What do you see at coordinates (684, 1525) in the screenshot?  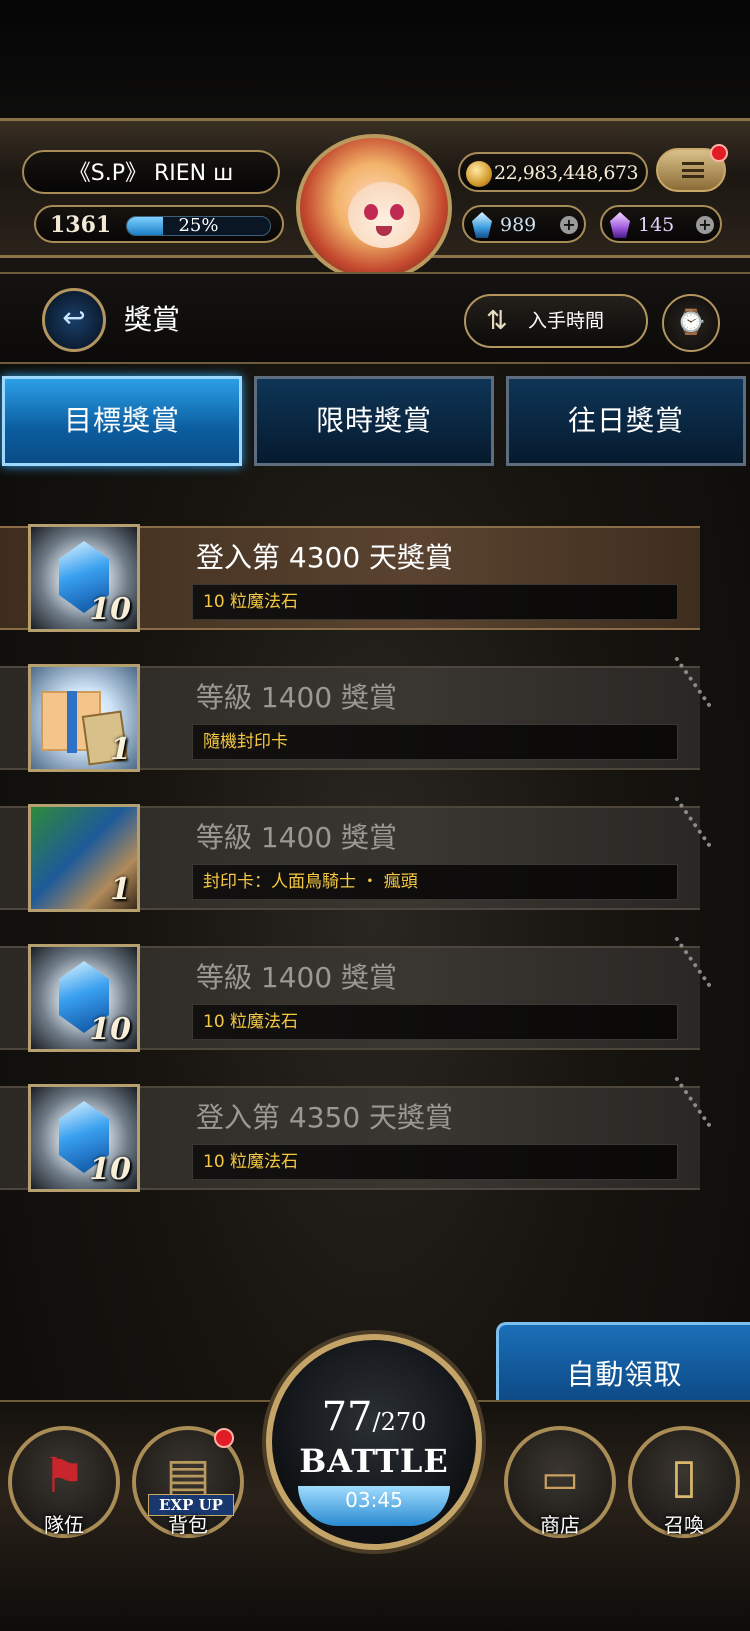 I see `nav-summon-label: 召喚` at bounding box center [684, 1525].